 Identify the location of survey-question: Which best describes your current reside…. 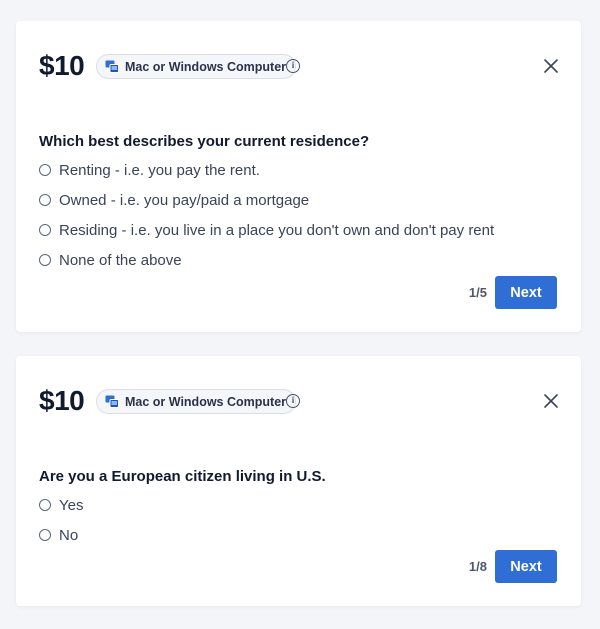
(204, 141).